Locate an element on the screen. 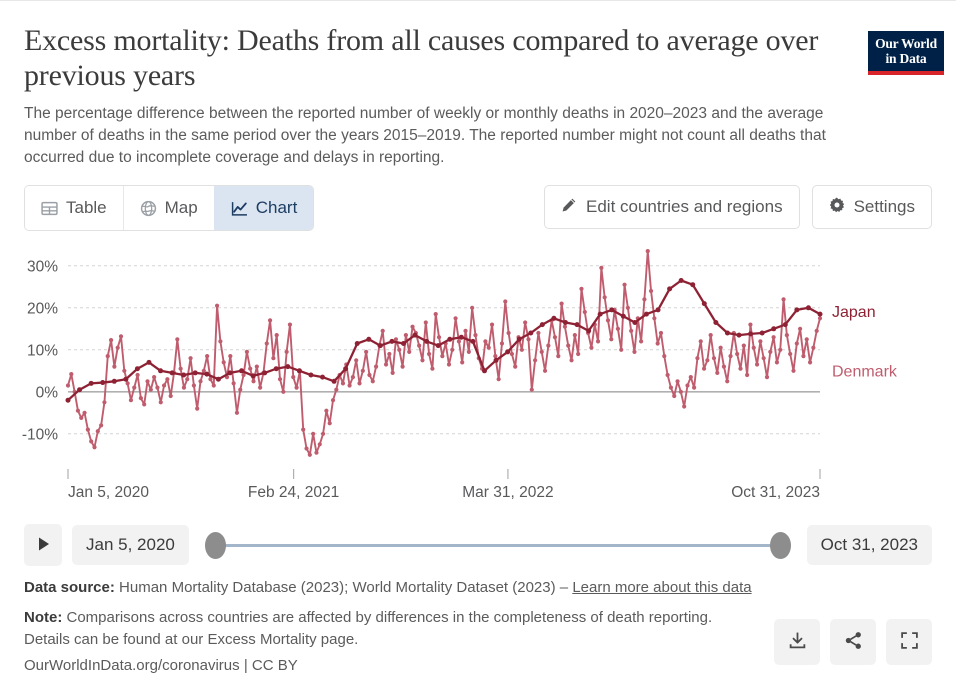 Image resolution: width=956 pixels, height=682 pixels. slider-handle-start is located at coordinates (215, 545).